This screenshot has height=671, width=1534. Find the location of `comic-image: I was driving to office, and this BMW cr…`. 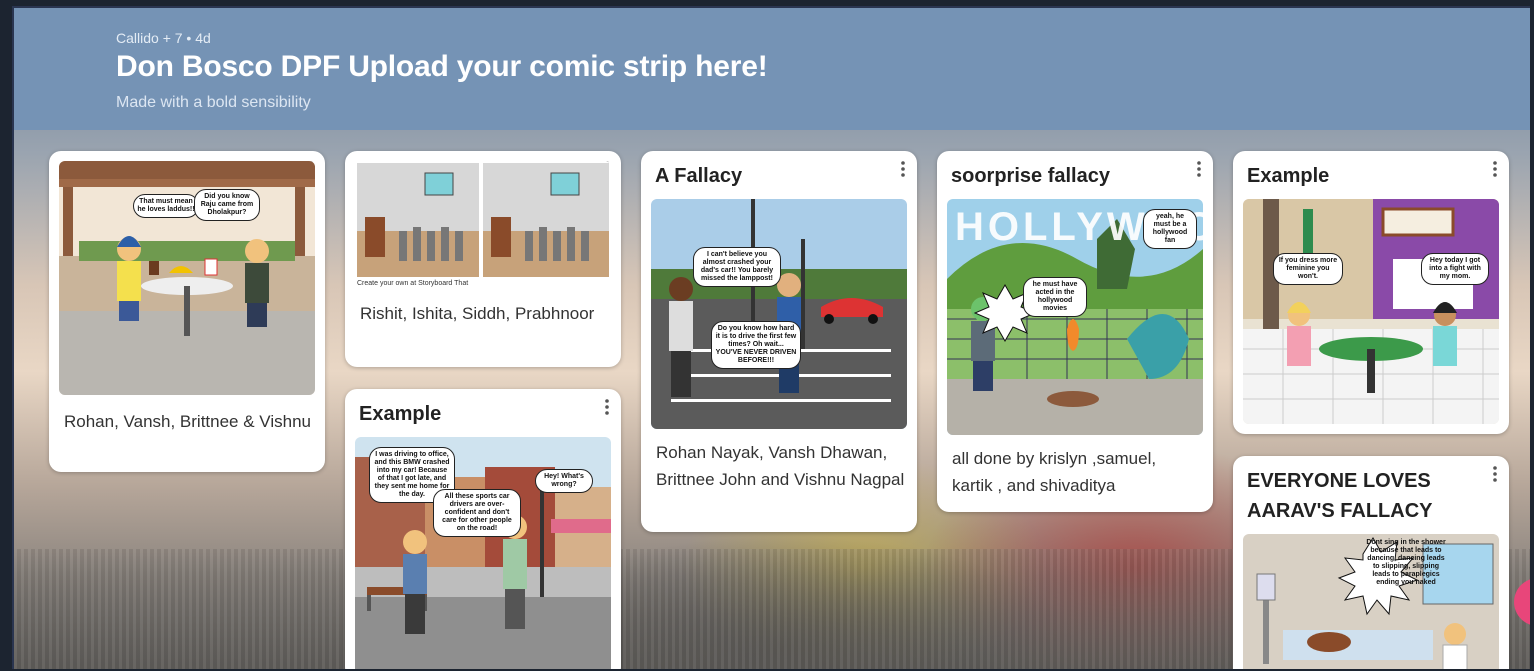

comic-image: I was driving to office, and this BMW cr… is located at coordinates (483, 553).